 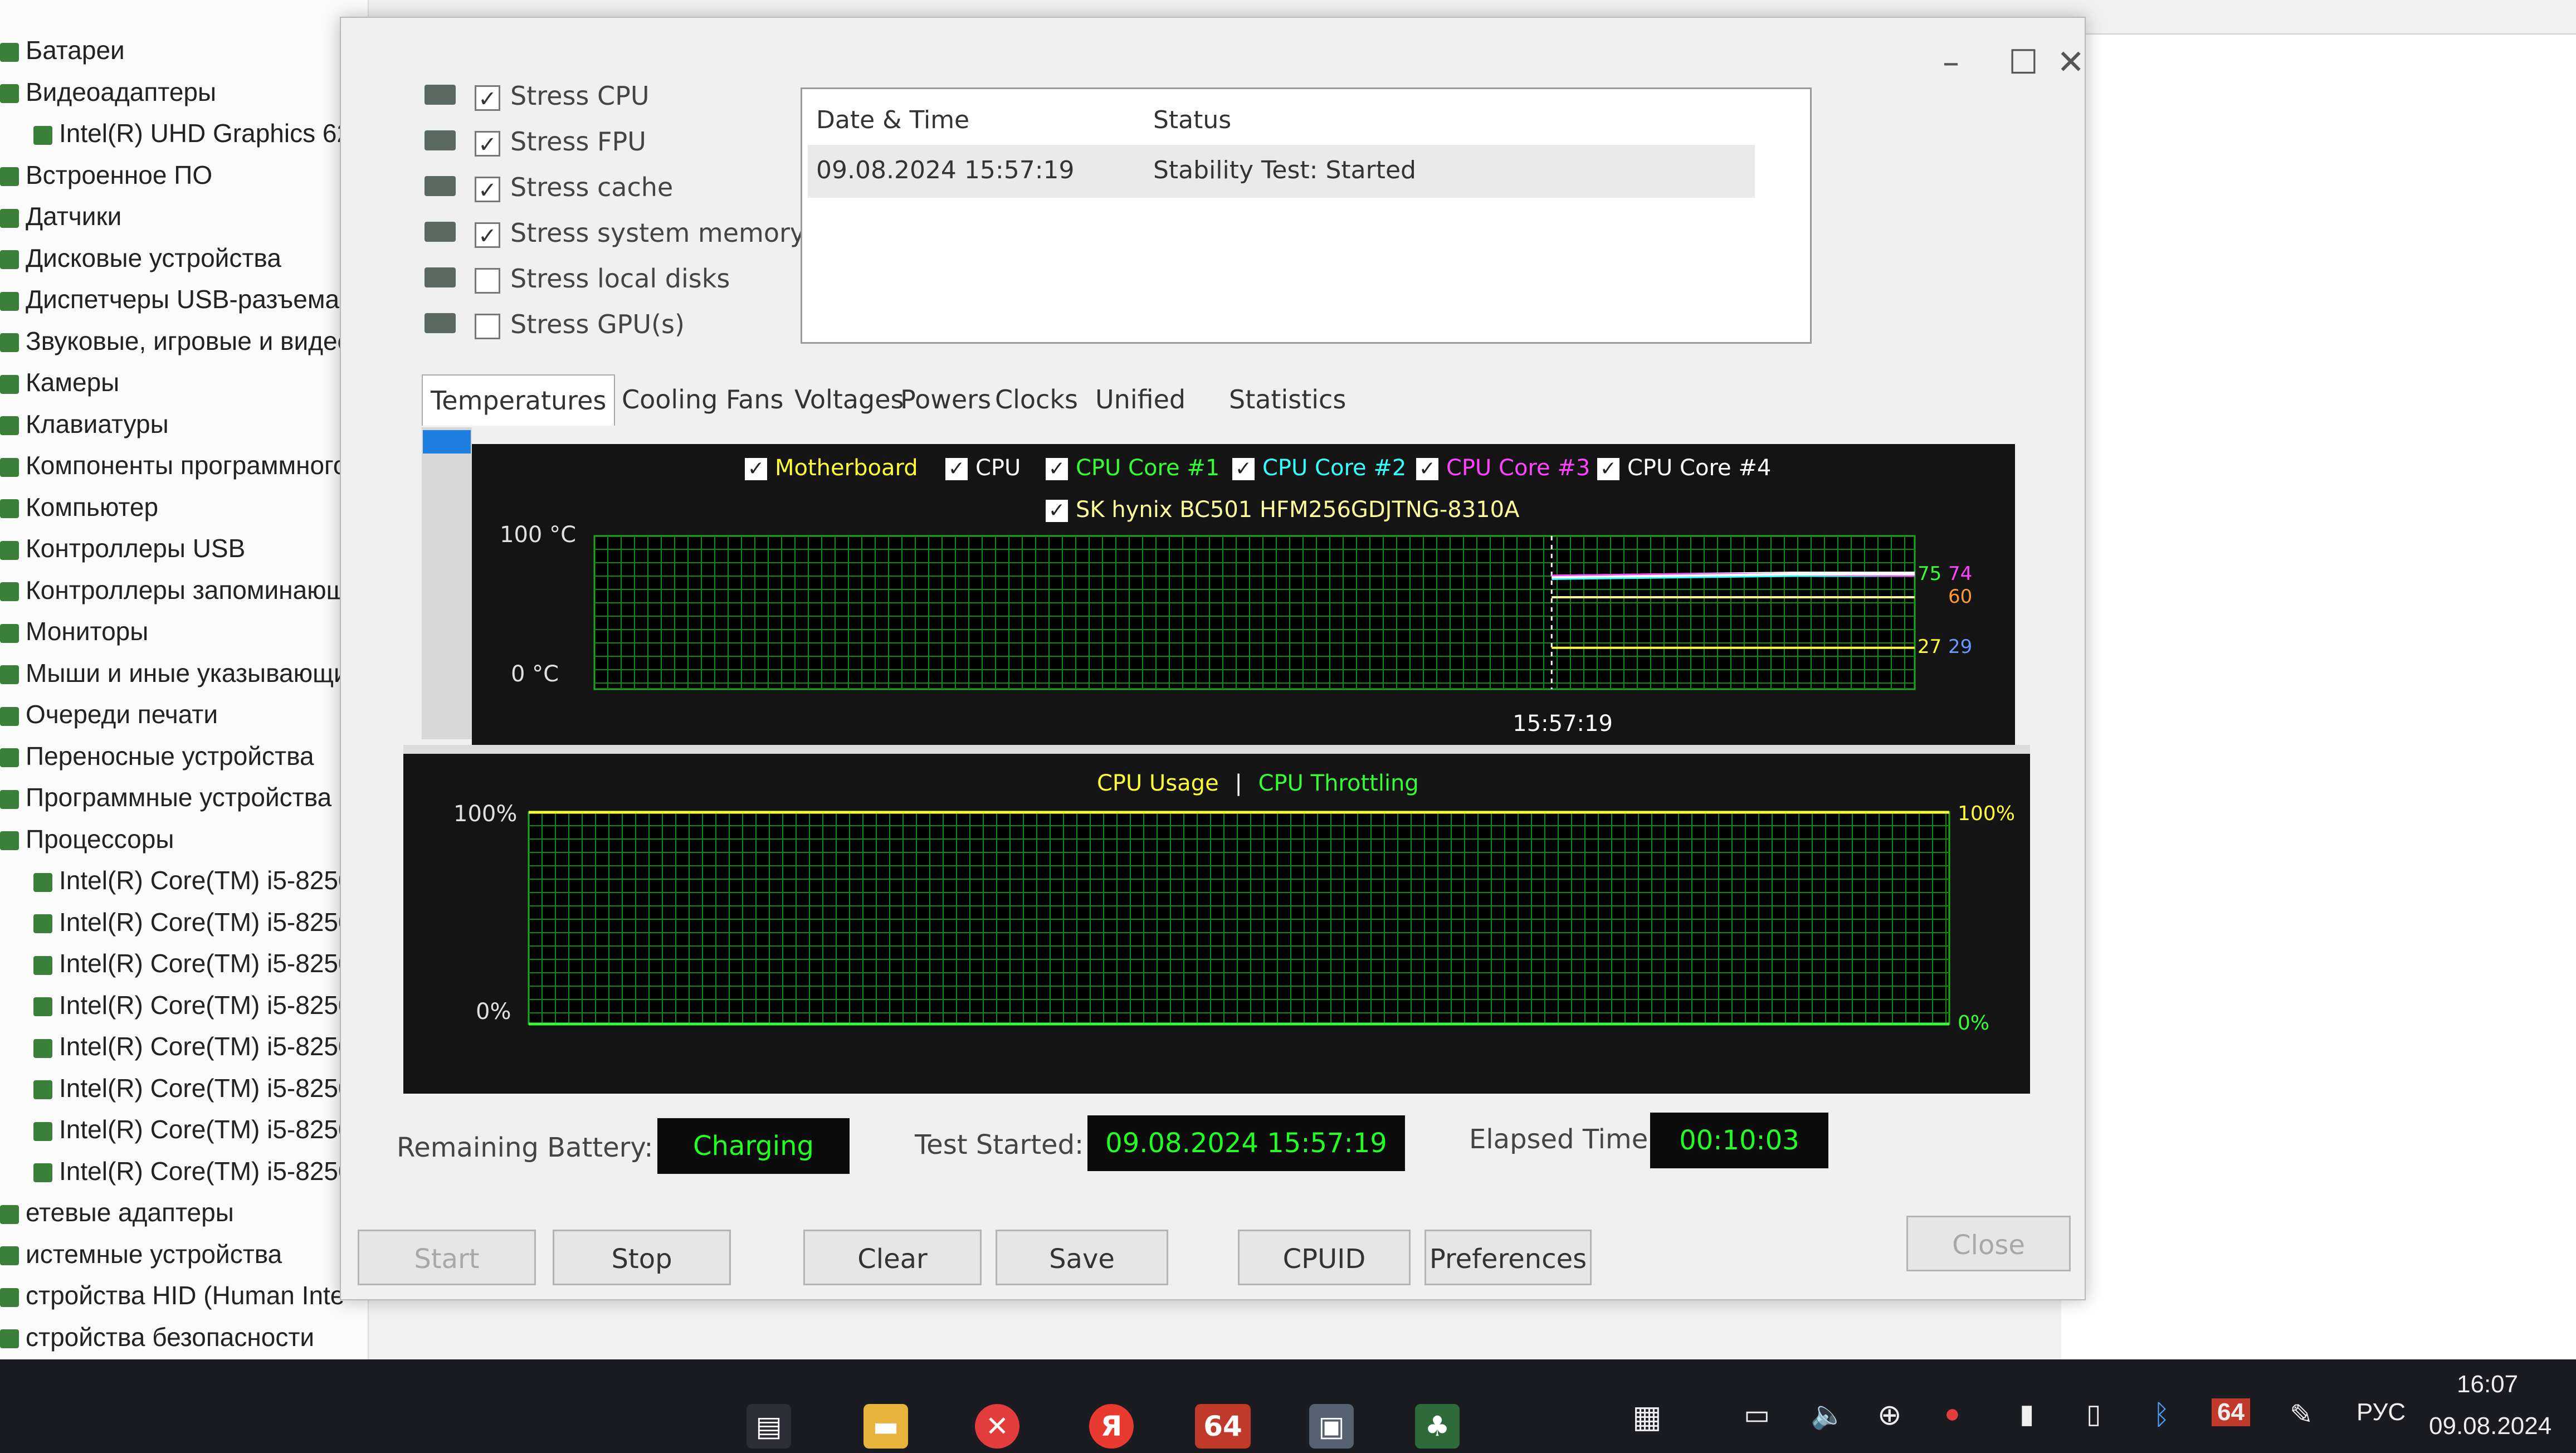 What do you see at coordinates (1331, 1426) in the screenshot?
I see `app-icon: ▣` at bounding box center [1331, 1426].